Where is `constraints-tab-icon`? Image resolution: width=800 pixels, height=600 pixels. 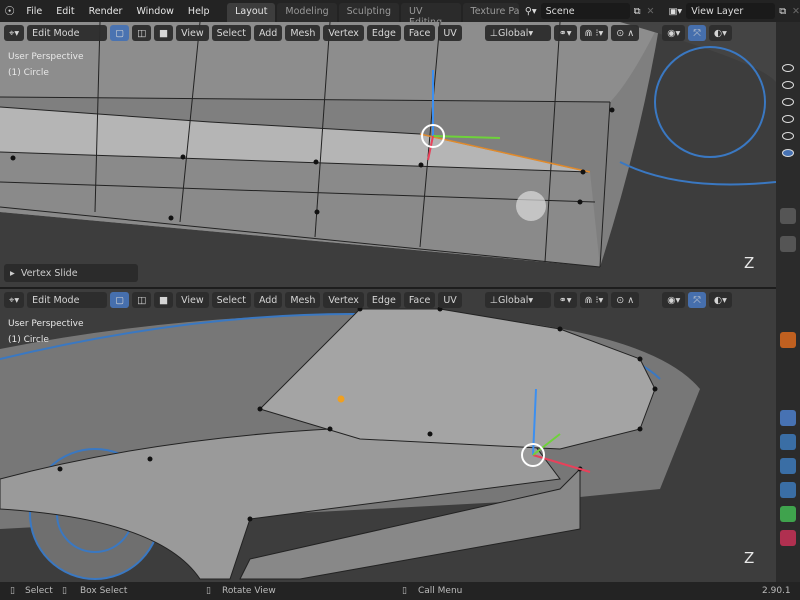 constraints-tab-icon is located at coordinates (788, 490).